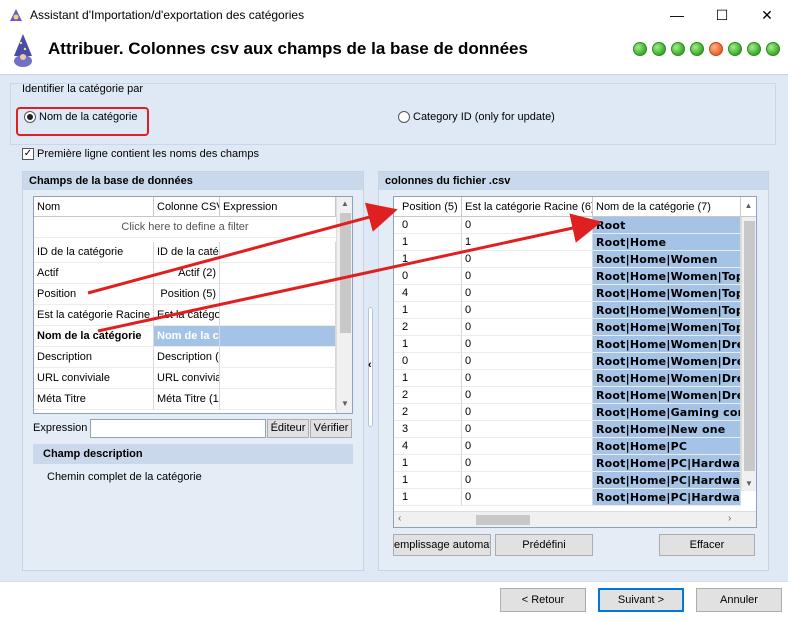 The height and width of the screenshot is (621, 788). I want to click on annotation-arrow-name, so click(349, 273).